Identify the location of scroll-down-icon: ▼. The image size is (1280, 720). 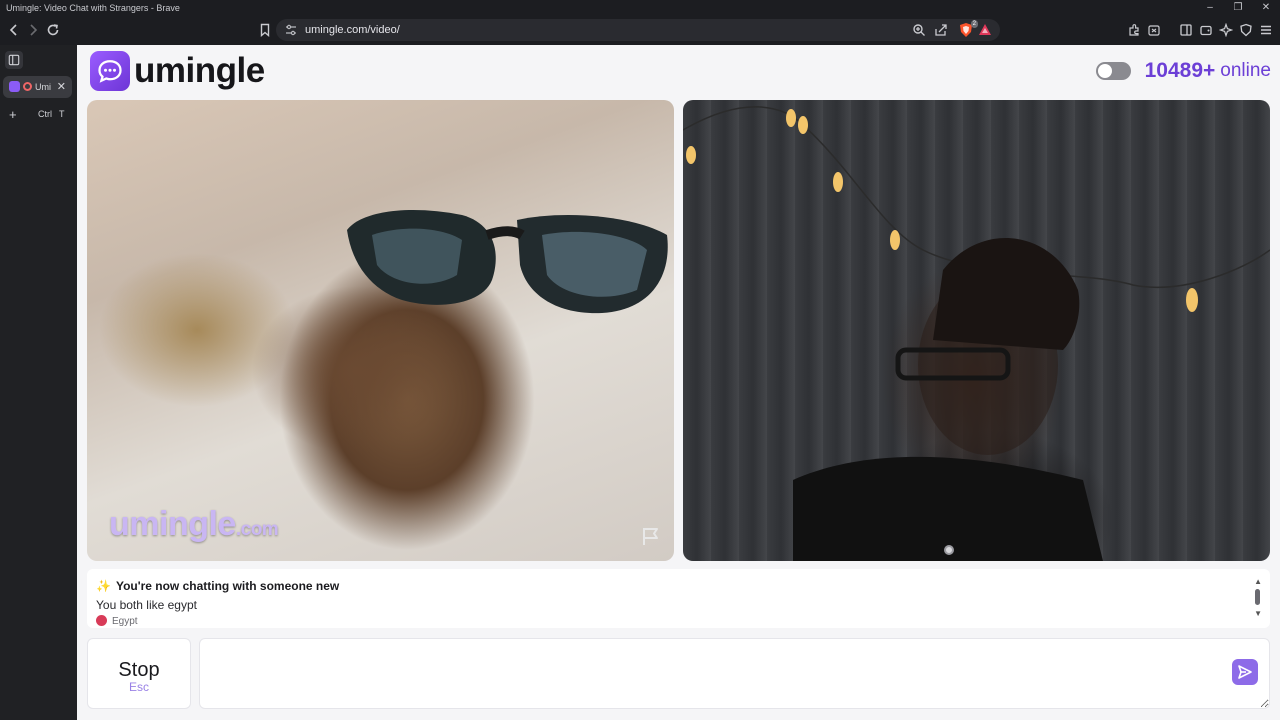
(1258, 613).